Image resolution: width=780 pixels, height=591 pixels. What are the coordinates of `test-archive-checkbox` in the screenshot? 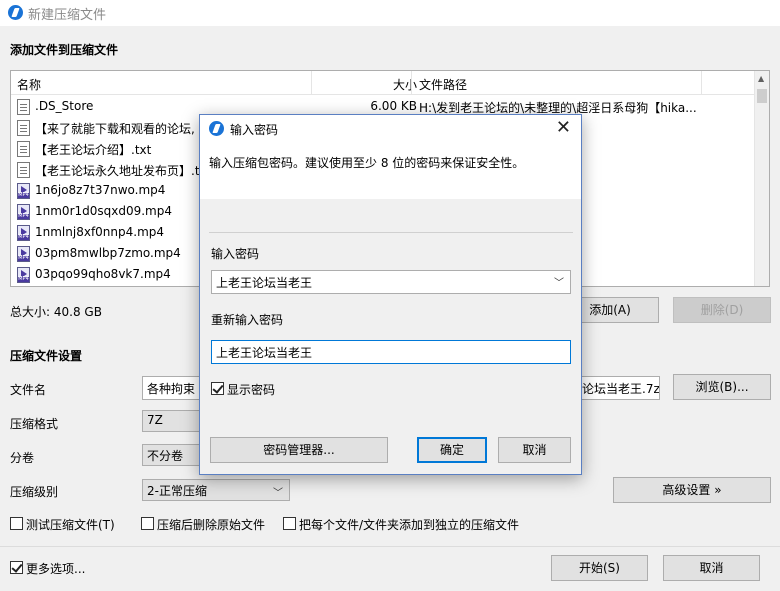 It's located at (16, 523).